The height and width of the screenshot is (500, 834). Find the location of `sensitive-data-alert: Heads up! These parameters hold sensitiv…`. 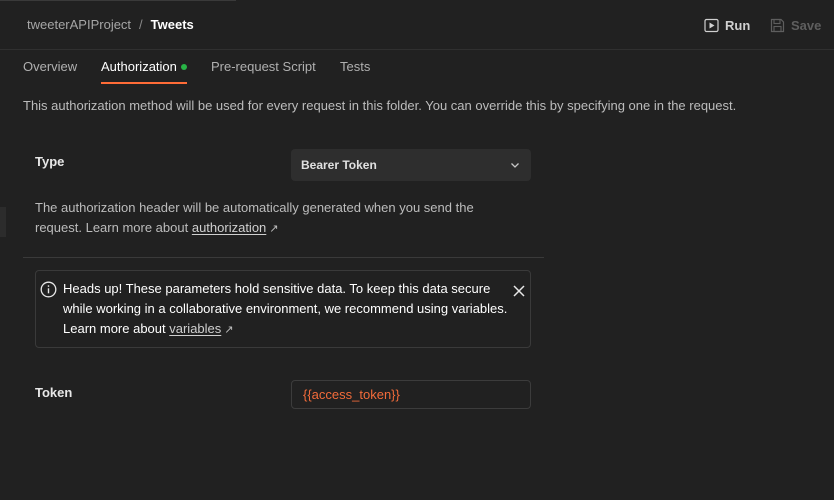

sensitive-data-alert: Heads up! These parameters hold sensitiv… is located at coordinates (283, 309).